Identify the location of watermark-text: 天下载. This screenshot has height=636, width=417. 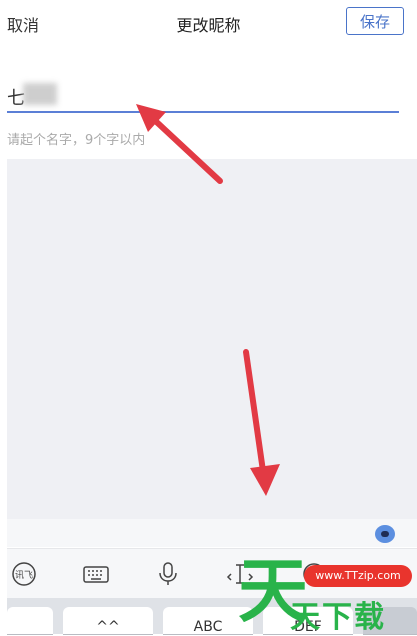
(338, 617).